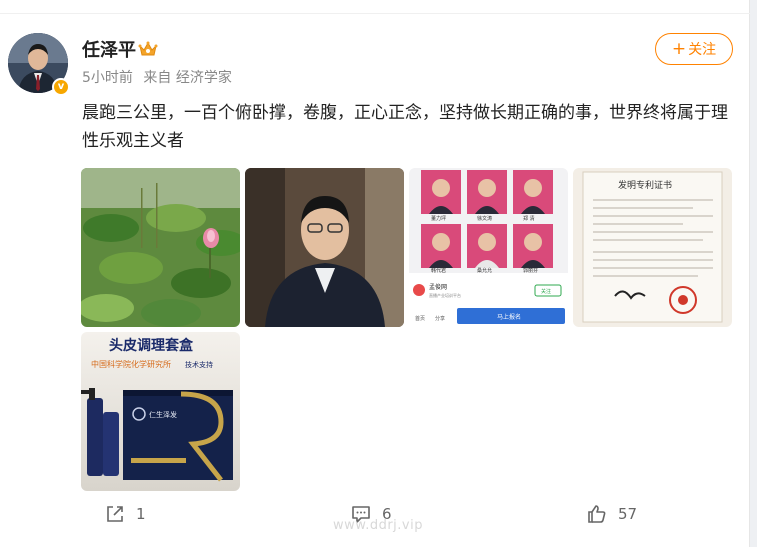  What do you see at coordinates (163, 414) in the screenshot?
I see `product-brand: 仁生泽发` at bounding box center [163, 414].